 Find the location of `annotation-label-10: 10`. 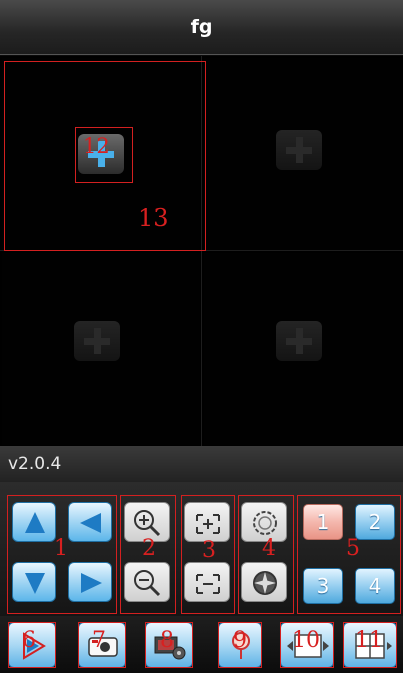

annotation-label-10: 10 is located at coordinates (306, 640).